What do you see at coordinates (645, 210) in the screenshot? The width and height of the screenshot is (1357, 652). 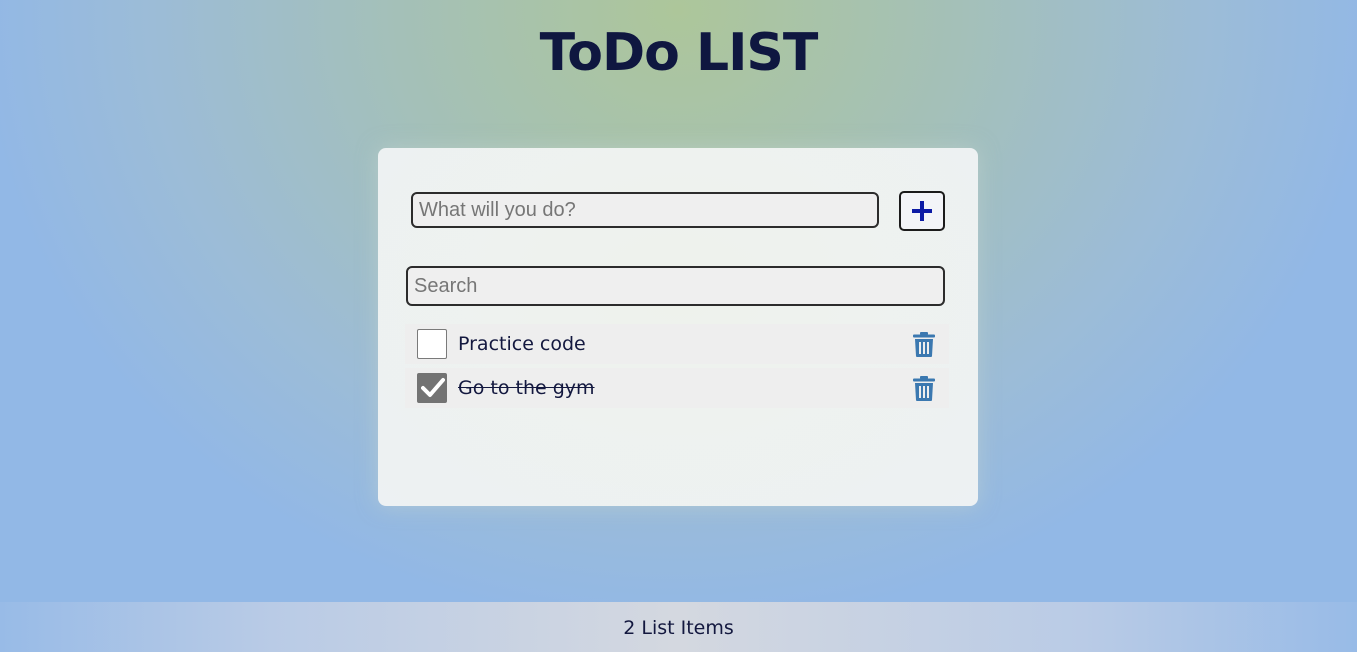 I see `new-todo-input` at bounding box center [645, 210].